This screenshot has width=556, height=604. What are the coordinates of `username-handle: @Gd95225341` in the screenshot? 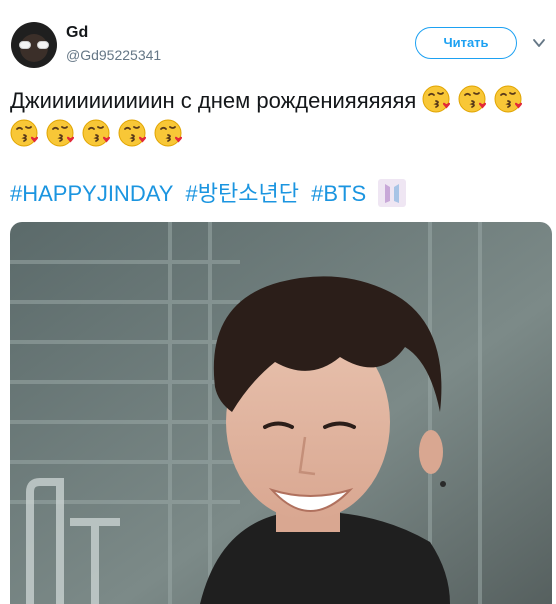 It's located at (113, 55).